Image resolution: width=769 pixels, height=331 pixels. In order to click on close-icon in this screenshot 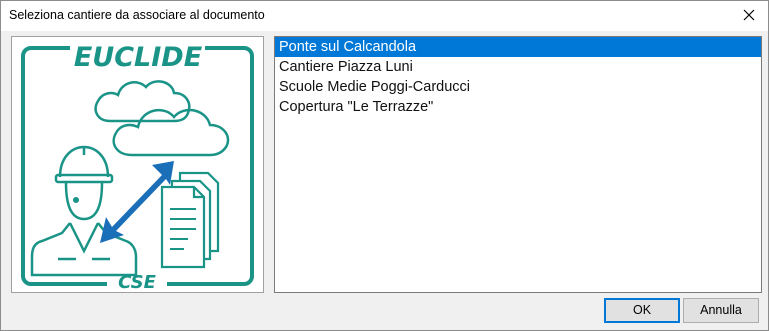, I will do `click(749, 15)`.